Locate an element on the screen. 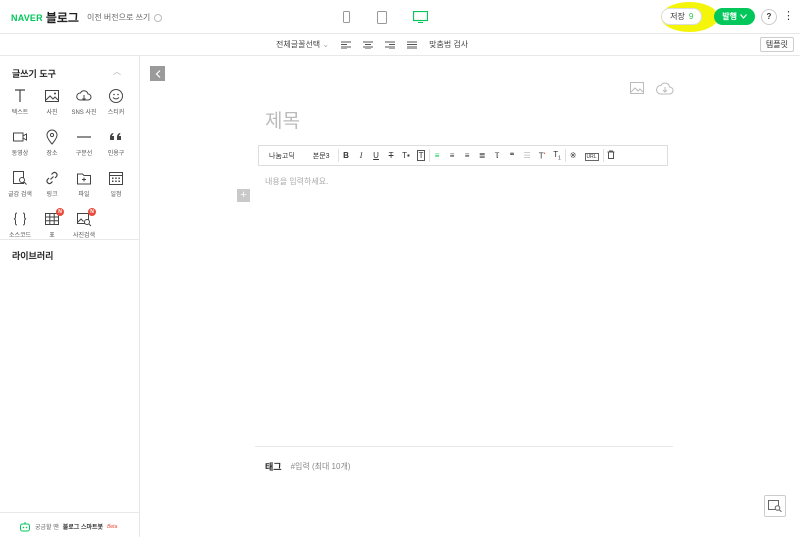  info-icon is located at coordinates (158, 17).